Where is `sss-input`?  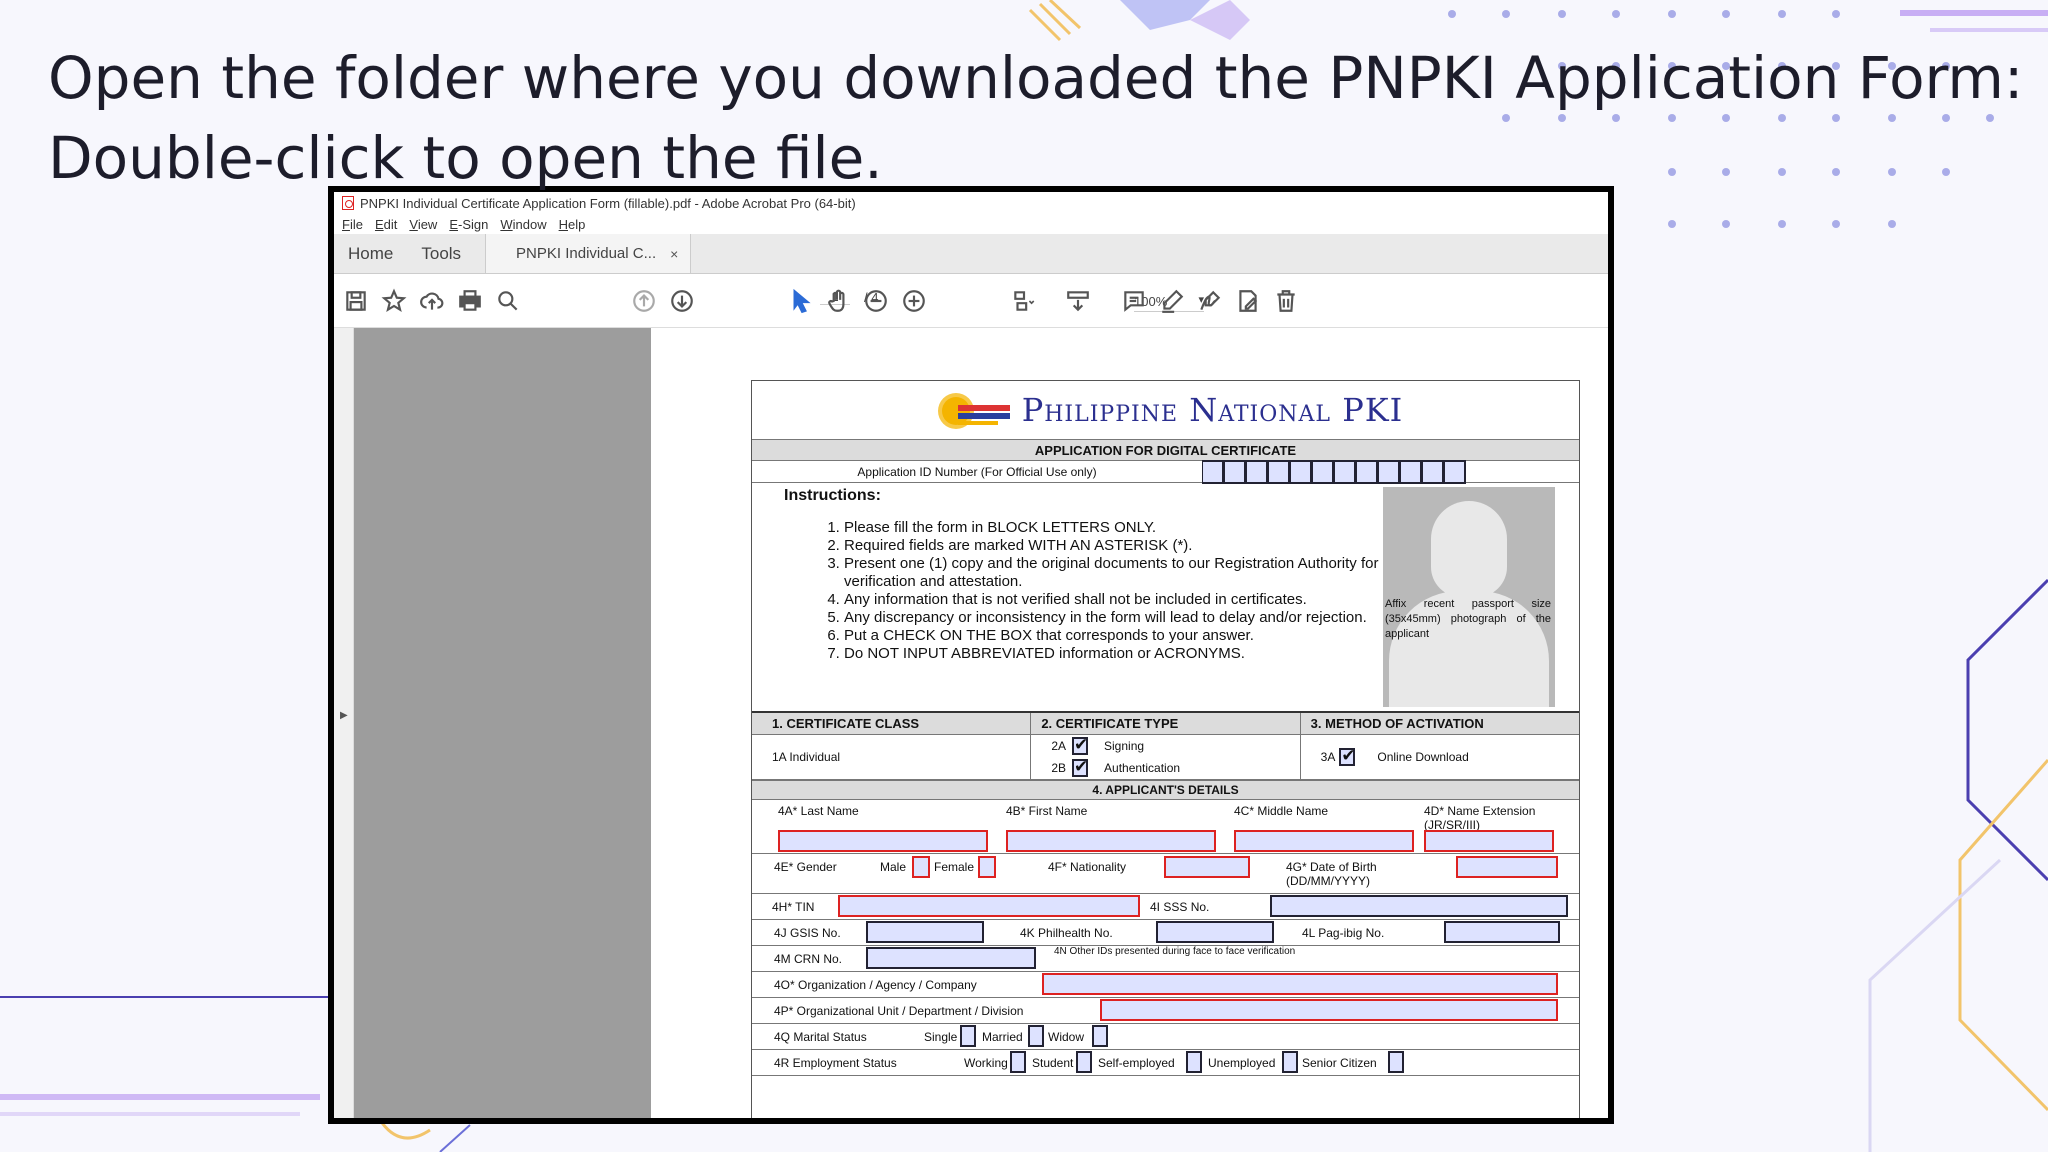
sss-input is located at coordinates (1419, 906).